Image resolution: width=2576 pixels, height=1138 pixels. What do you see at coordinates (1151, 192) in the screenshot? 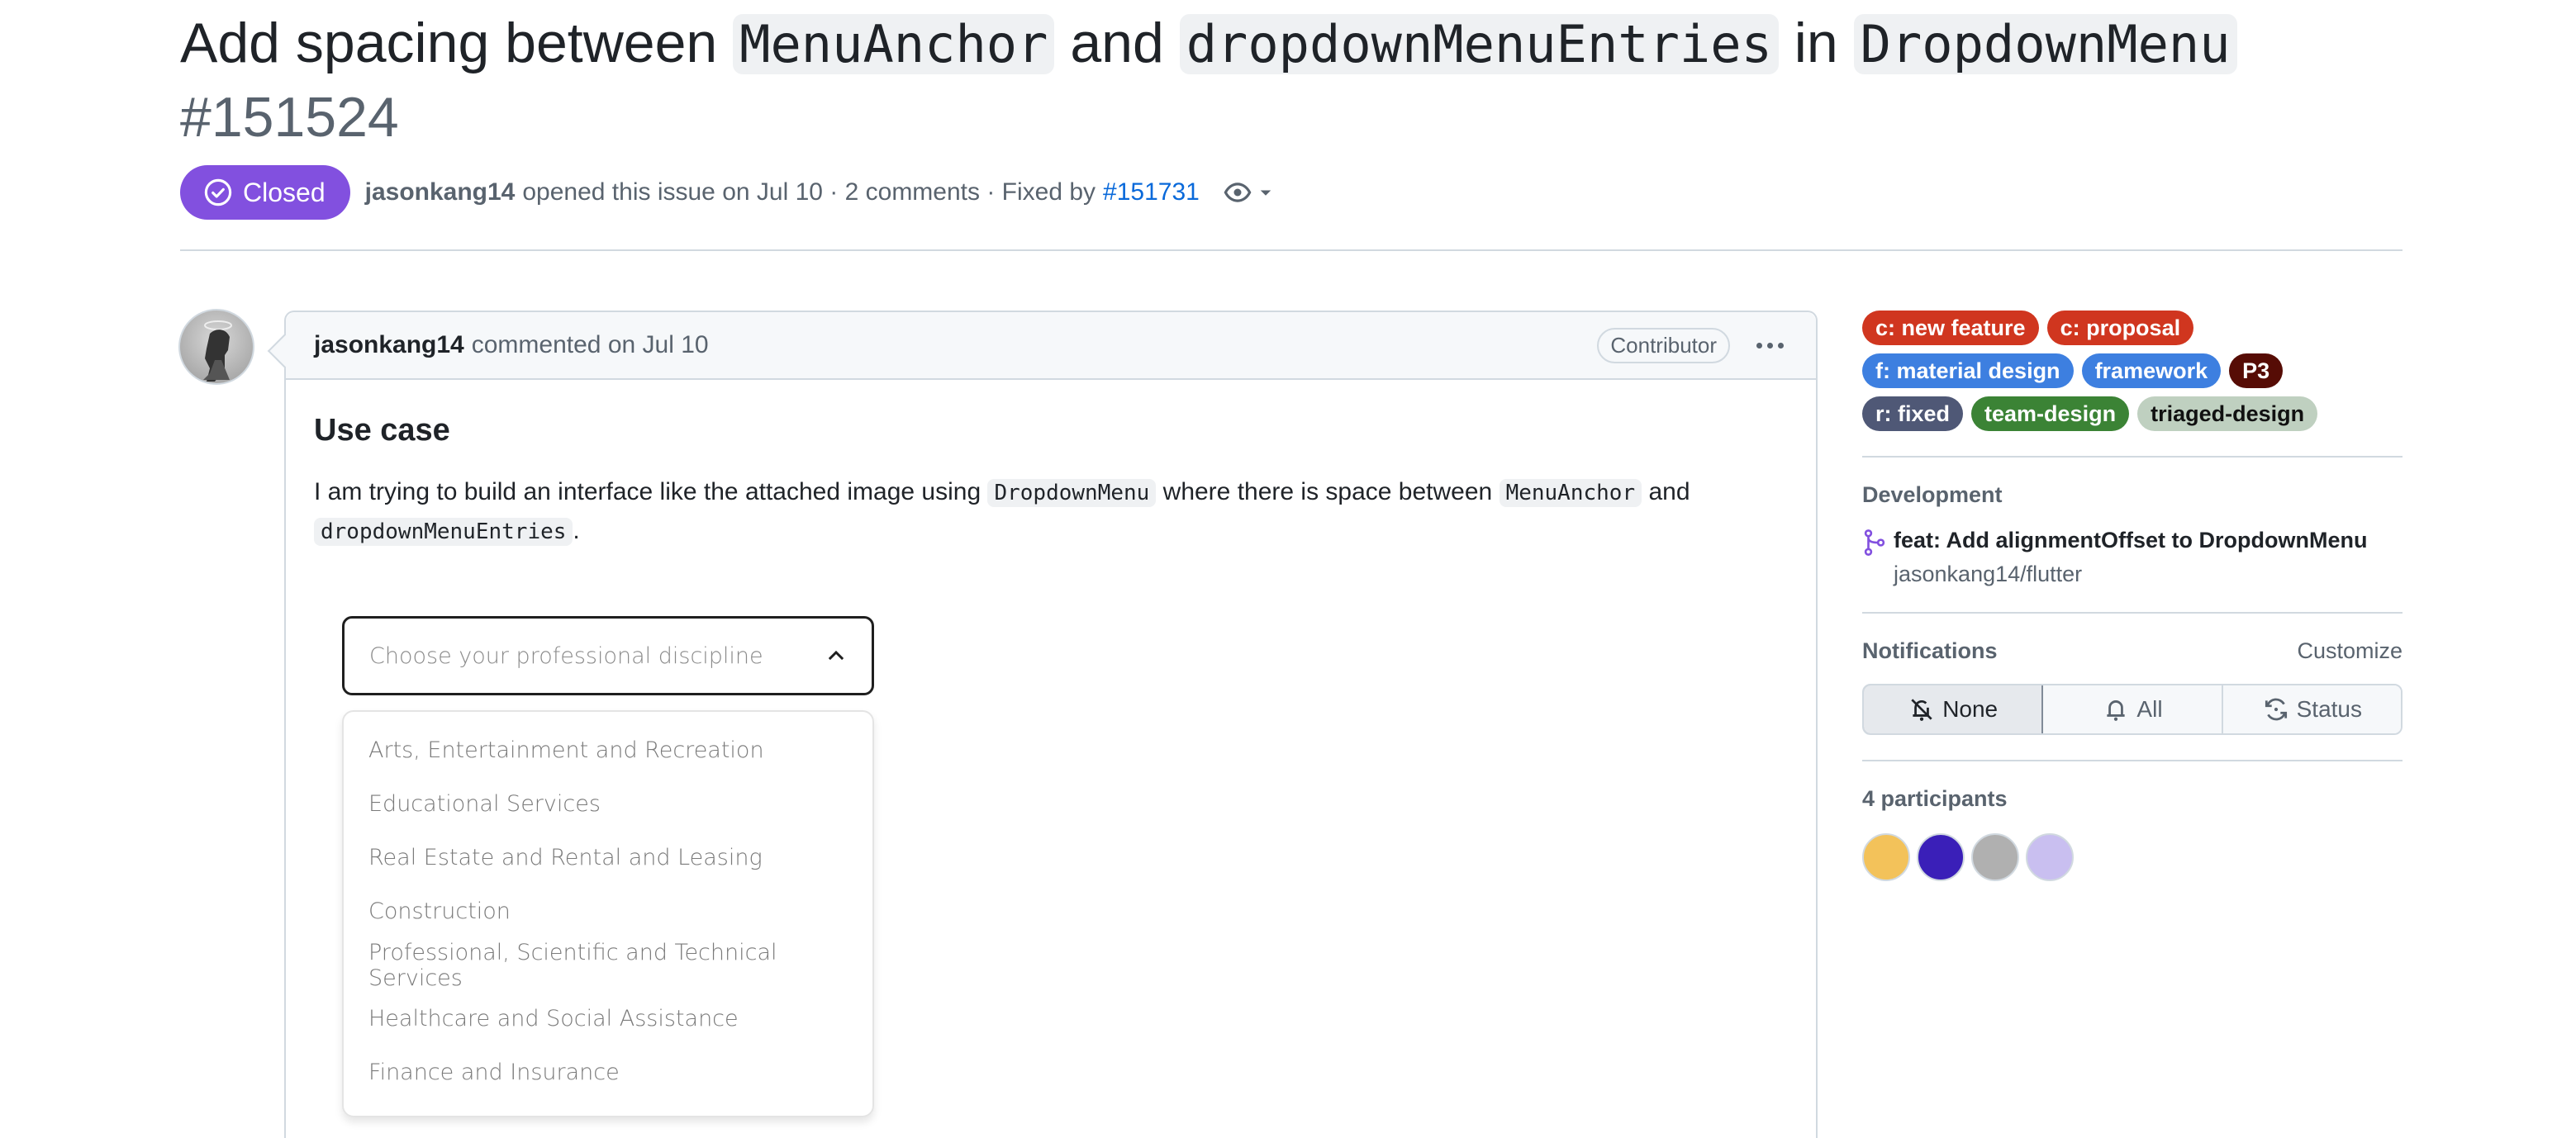
I see `fixed-by-link: #151731` at bounding box center [1151, 192].